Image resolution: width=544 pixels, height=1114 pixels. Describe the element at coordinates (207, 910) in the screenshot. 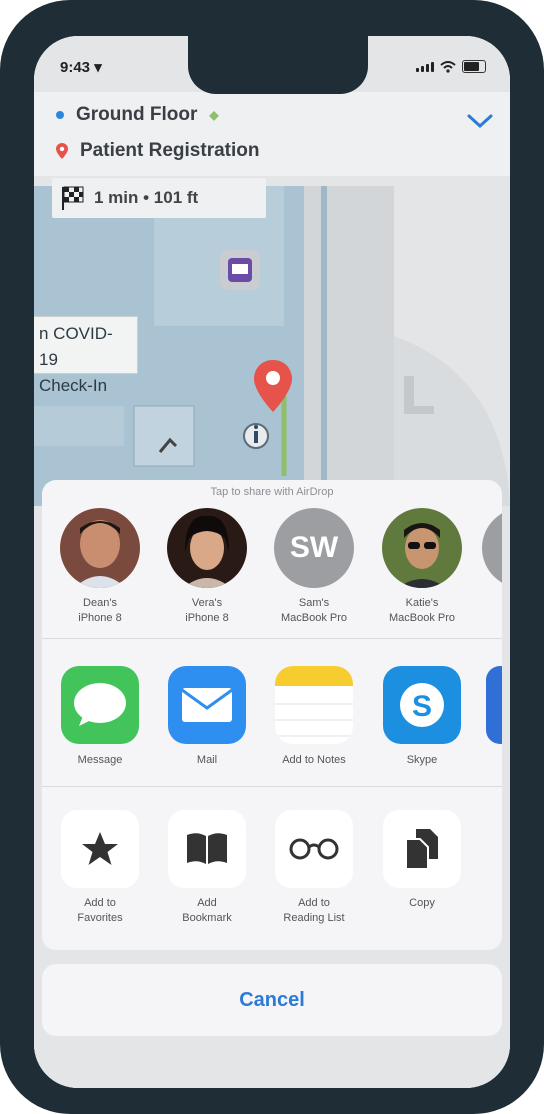

I see `action-label: Add Bookmark` at that location.